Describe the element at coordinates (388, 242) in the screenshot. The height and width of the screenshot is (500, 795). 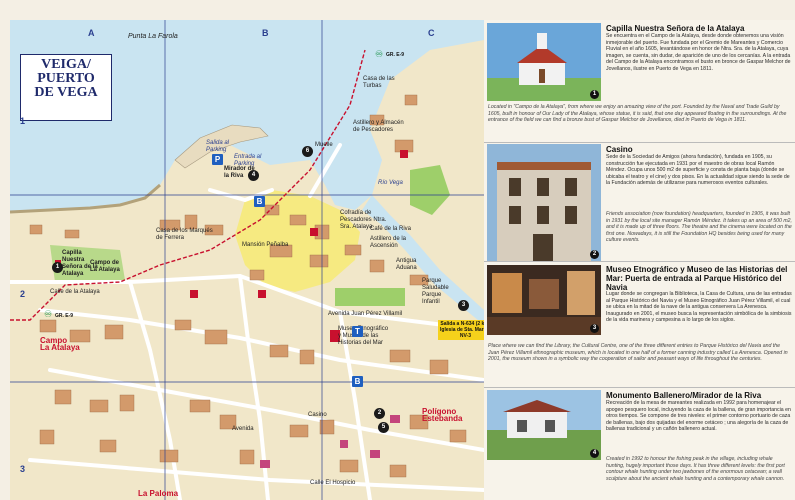
I see `label-astillero-ascension: Astillero de la Ascensión` at that location.